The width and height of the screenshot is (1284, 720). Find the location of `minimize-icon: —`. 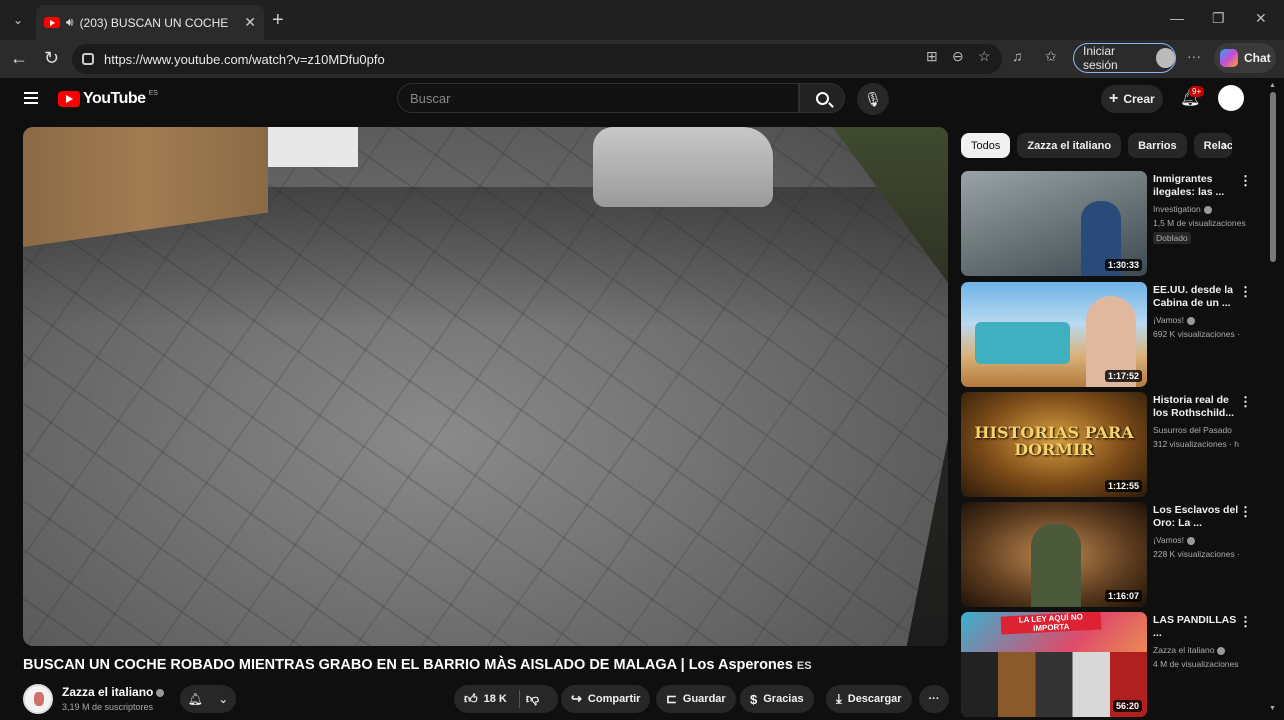

minimize-icon: — is located at coordinates (1177, 18).